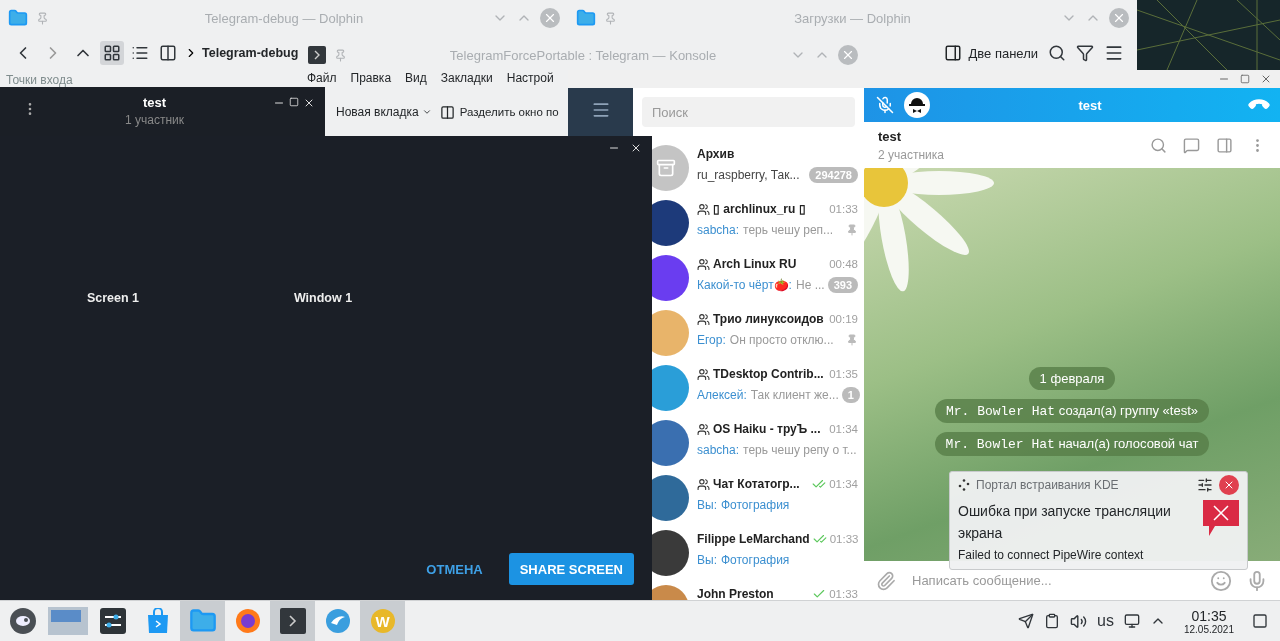  What do you see at coordinates (1221, 580) in the screenshot?
I see `emoji-icon` at bounding box center [1221, 580].